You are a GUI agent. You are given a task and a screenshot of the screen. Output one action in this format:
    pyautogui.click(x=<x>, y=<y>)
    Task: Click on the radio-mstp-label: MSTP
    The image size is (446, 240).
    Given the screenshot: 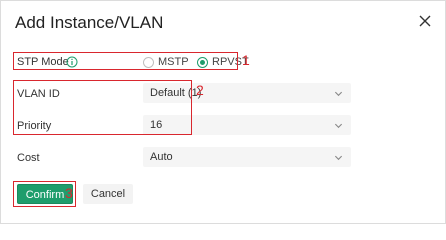 What is the action you would take?
    pyautogui.click(x=173, y=62)
    